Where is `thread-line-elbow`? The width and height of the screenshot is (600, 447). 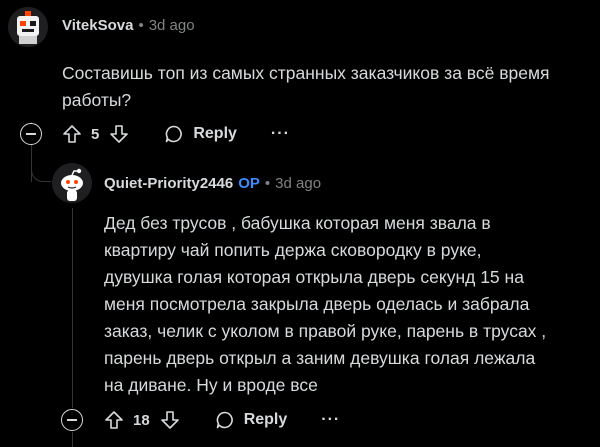 thread-line-elbow is located at coordinates (41, 166).